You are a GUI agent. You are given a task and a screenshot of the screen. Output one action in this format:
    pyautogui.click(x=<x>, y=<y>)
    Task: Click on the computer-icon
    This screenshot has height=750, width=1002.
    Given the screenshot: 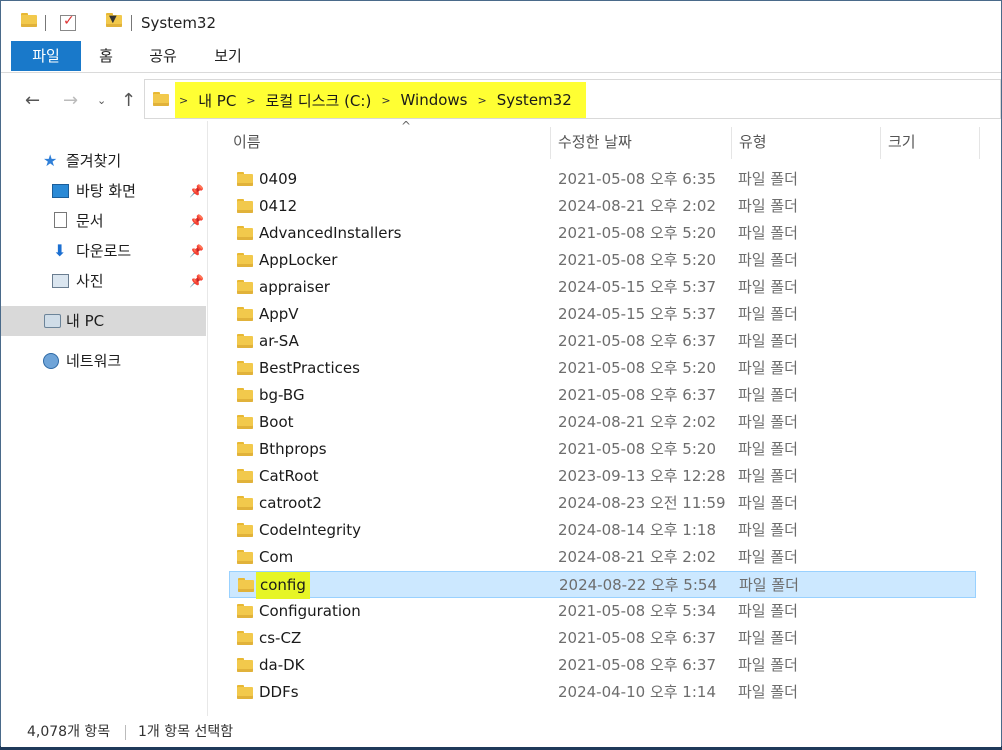 What is the action you would take?
    pyautogui.click(x=52, y=321)
    